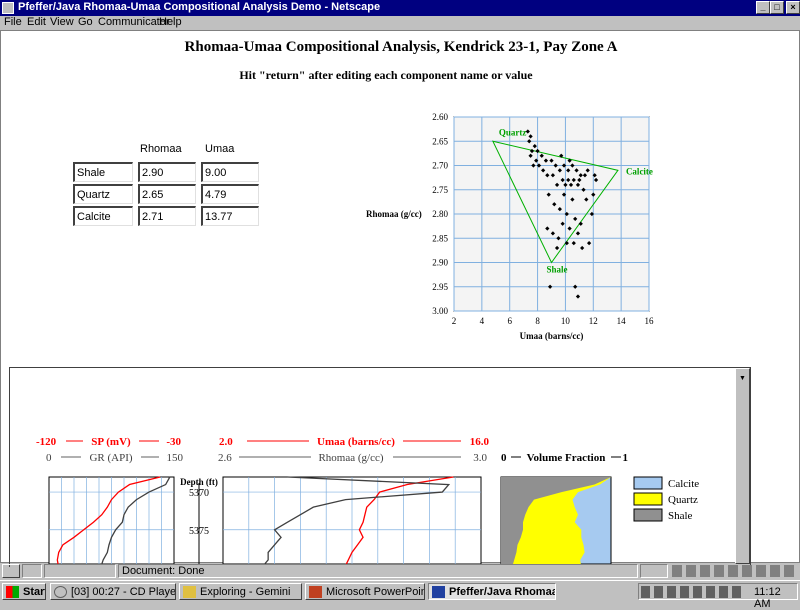  Describe the element at coordinates (767, 598) in the screenshot. I see `clock: 11:12 AM` at that location.